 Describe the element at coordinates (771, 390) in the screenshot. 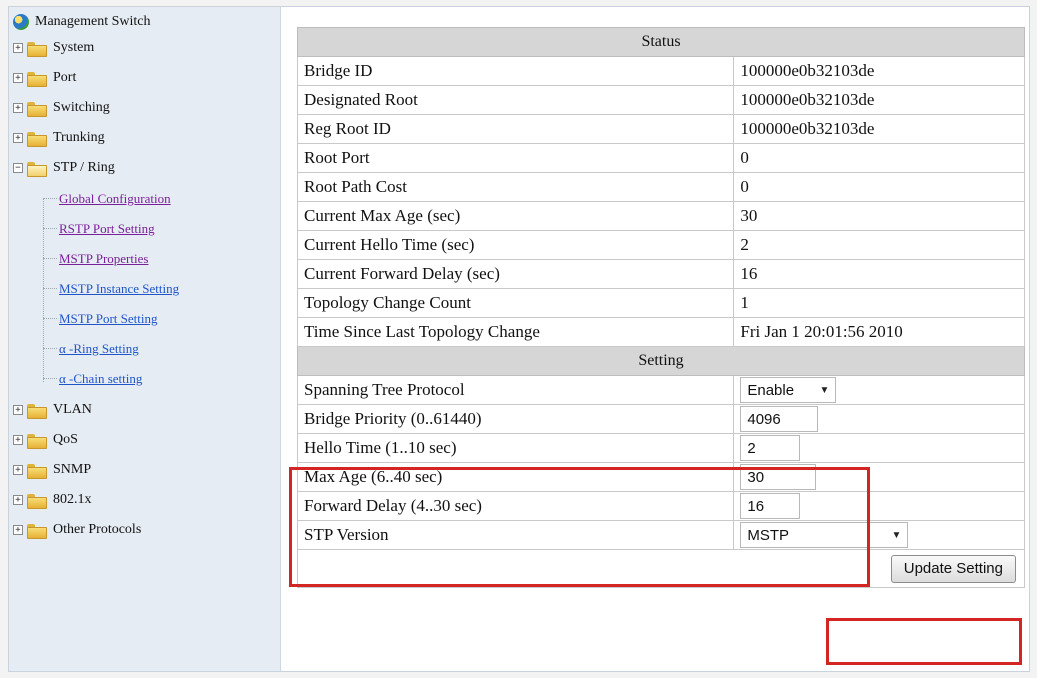

I see `spanning-tree-protocol-value: Enable` at that location.